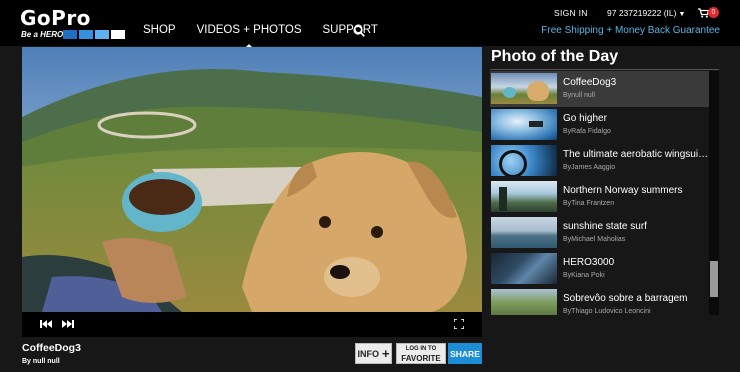  Describe the element at coordinates (599, 269) in the screenshot. I see `potd-item: HERO3000 ByKiana Poki` at that location.